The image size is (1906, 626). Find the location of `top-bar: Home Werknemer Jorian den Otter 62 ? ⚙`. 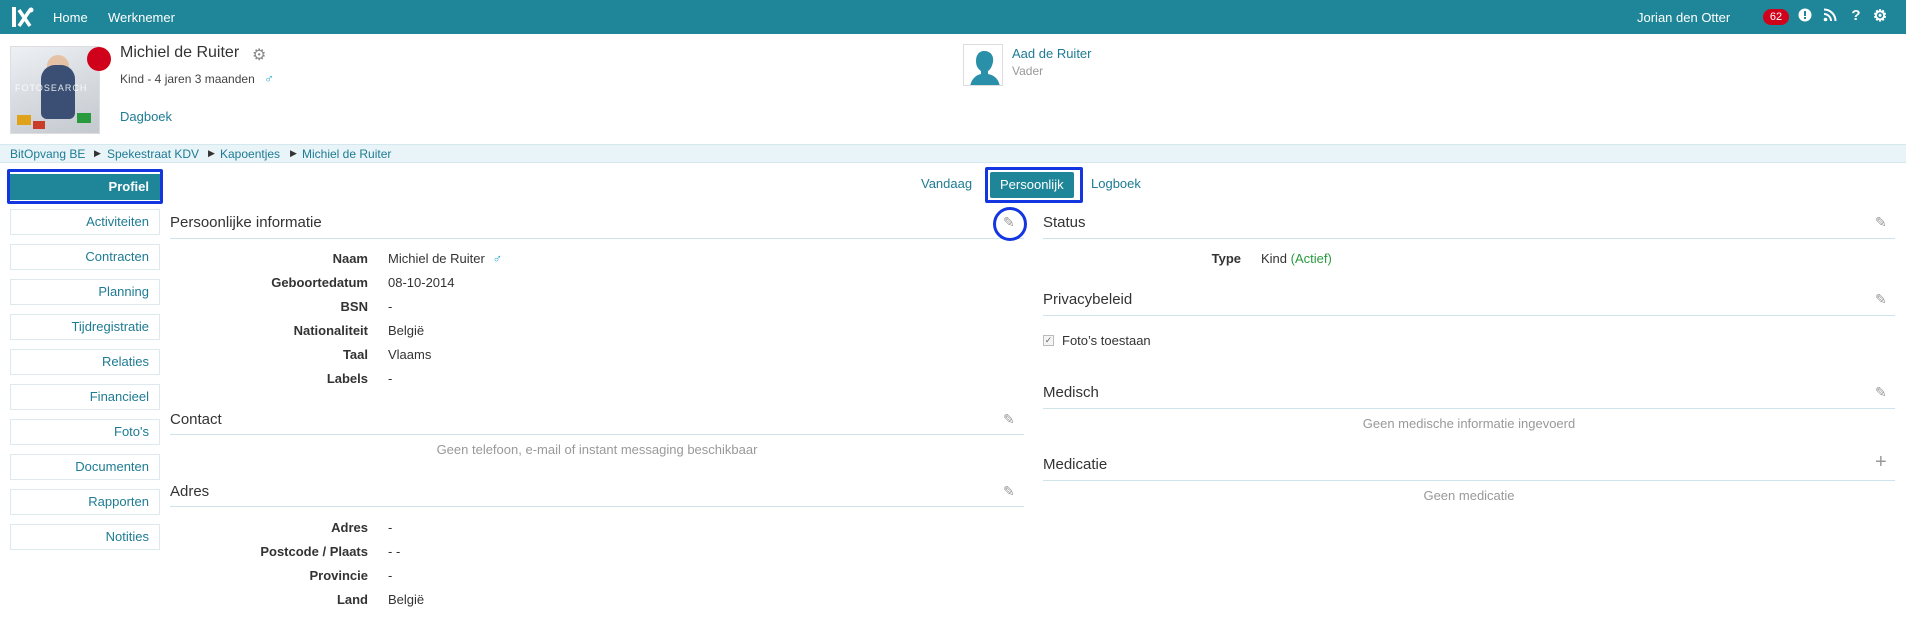

top-bar: Home Werknemer Jorian den Otter 62 ? ⚙ is located at coordinates (953, 17).